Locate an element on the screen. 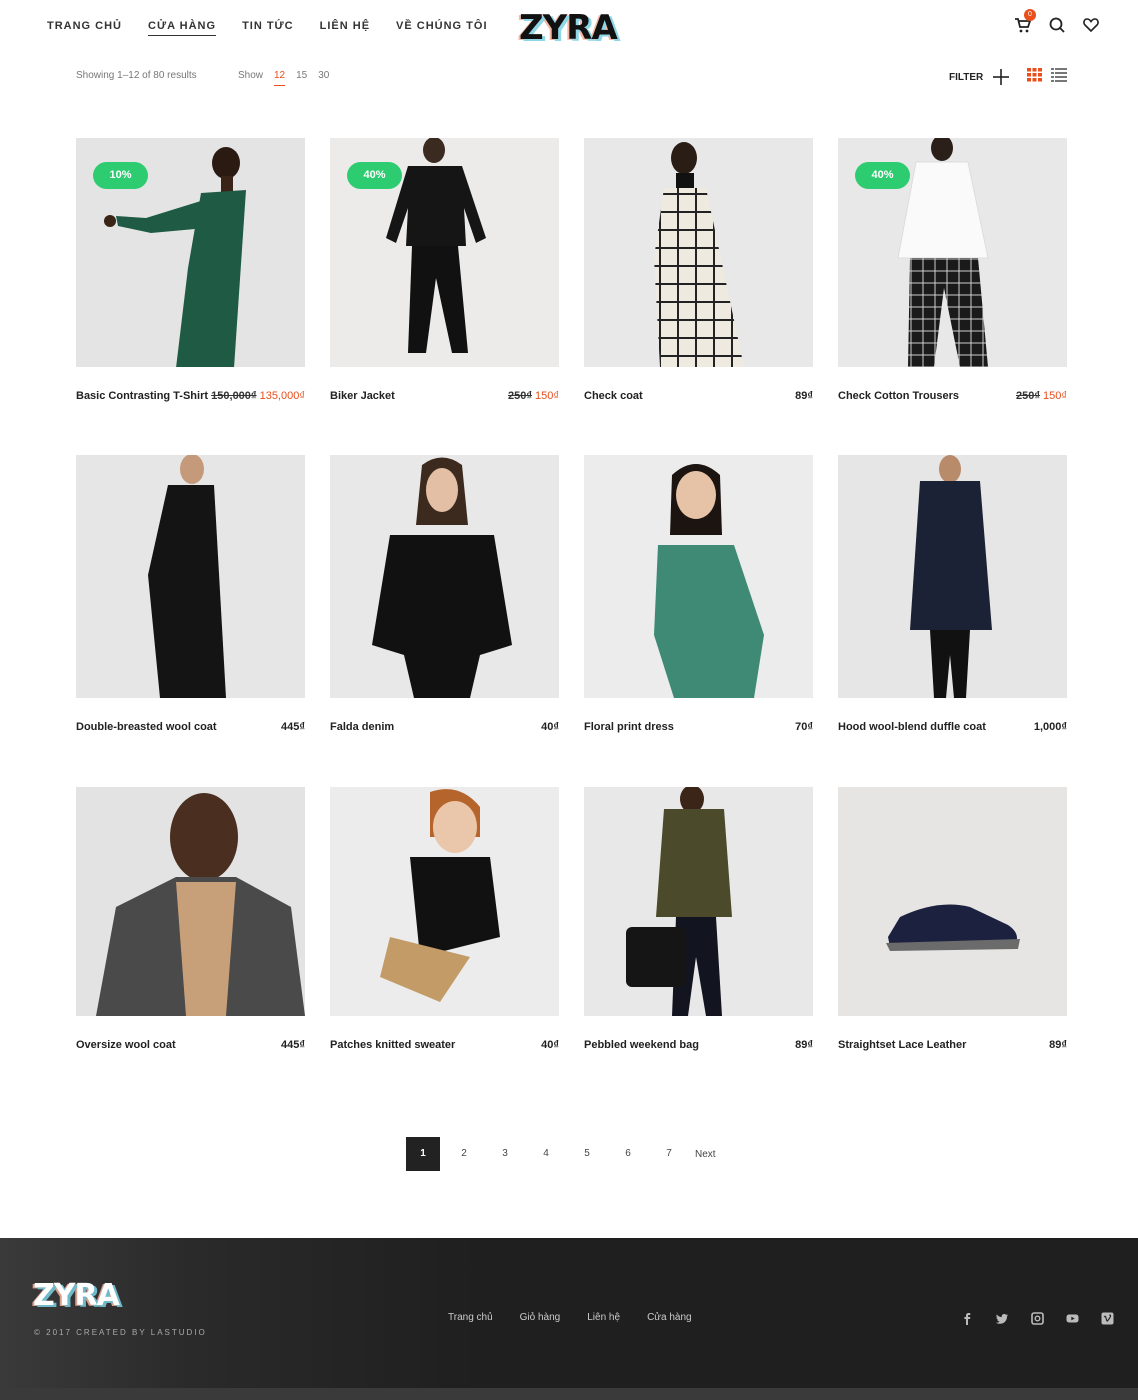 Image resolution: width=1138 pixels, height=1400 pixels. price: 445₫ is located at coordinates (293, 727).